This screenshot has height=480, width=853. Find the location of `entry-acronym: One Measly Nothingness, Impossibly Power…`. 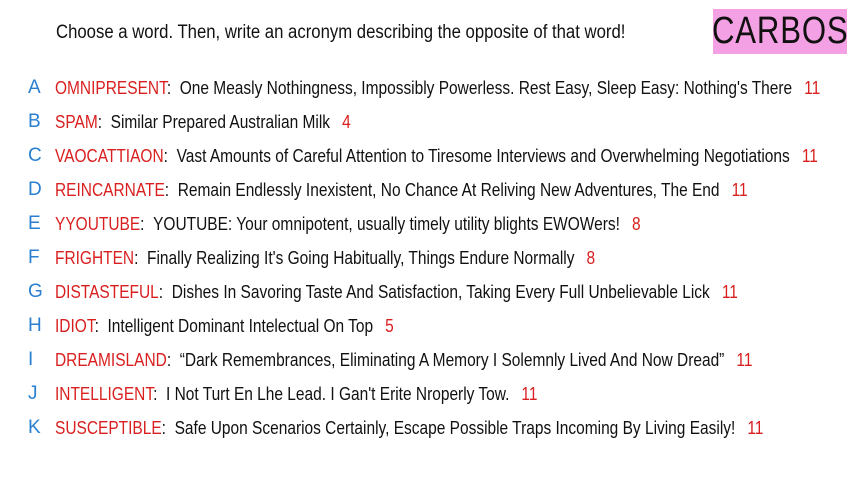

entry-acronym: One Measly Nothingness, Impossibly Power… is located at coordinates (486, 88).